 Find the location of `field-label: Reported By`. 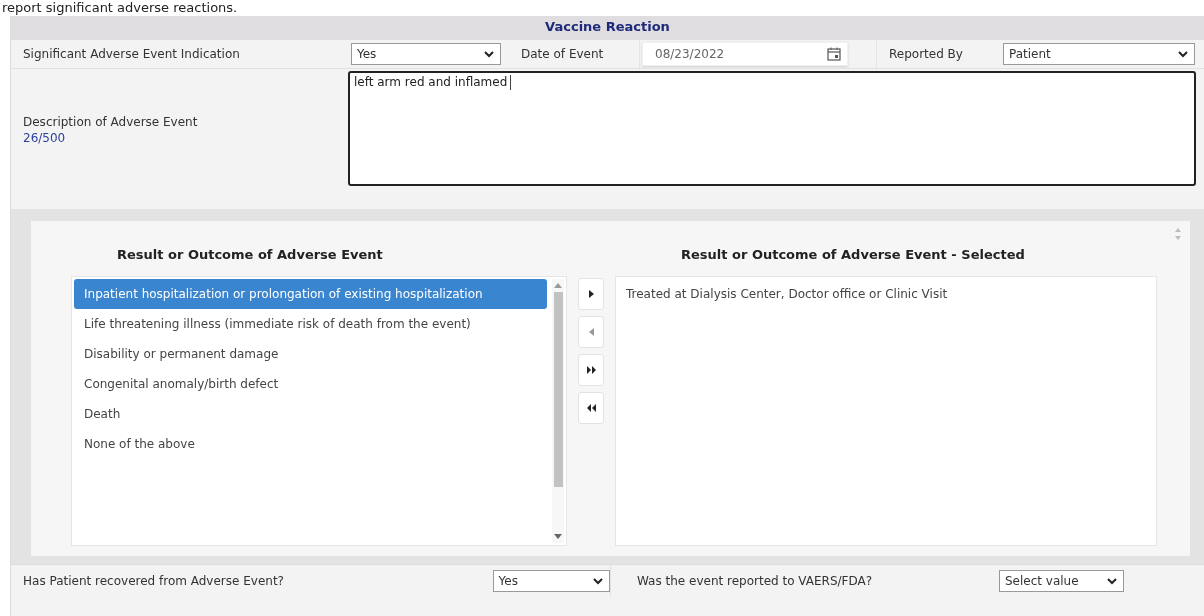

field-label: Reported By is located at coordinates (926, 54).